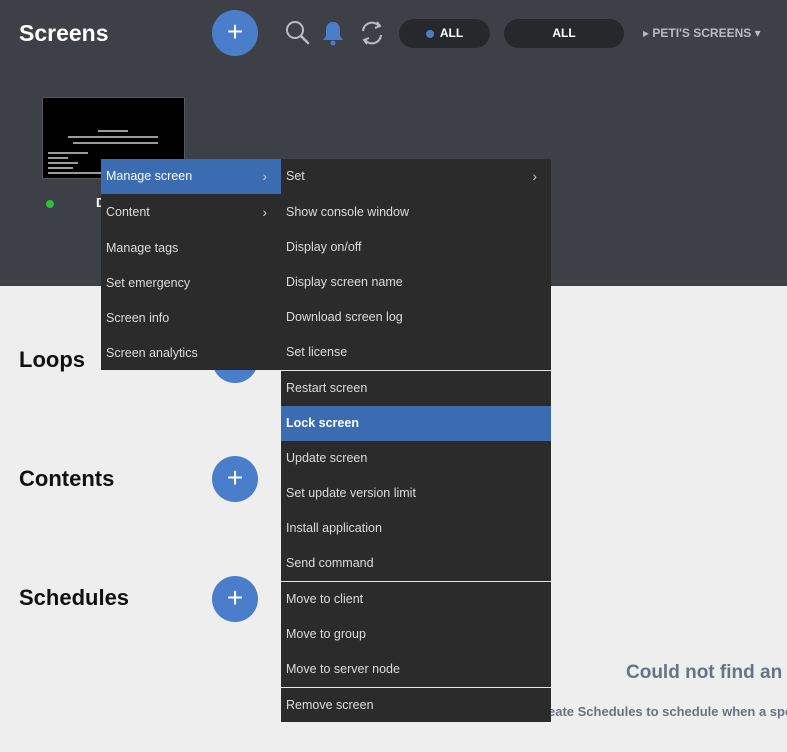 Image resolution: width=787 pixels, height=752 pixels. Describe the element at coordinates (327, 458) in the screenshot. I see `menu-item-label: Update screen` at that location.